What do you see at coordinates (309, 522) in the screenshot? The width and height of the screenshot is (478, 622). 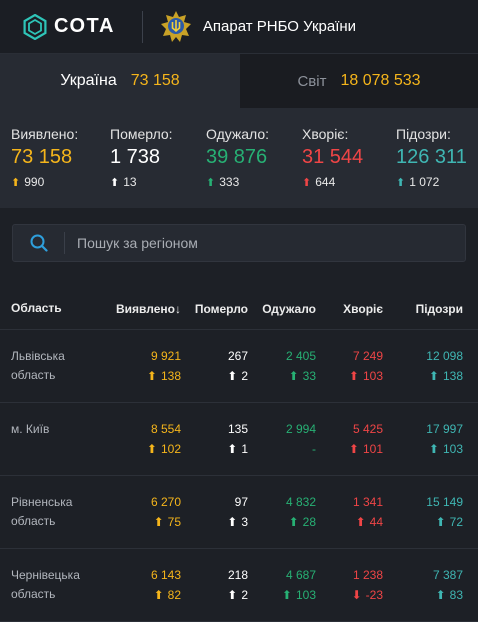 I see `delta-value: 28` at bounding box center [309, 522].